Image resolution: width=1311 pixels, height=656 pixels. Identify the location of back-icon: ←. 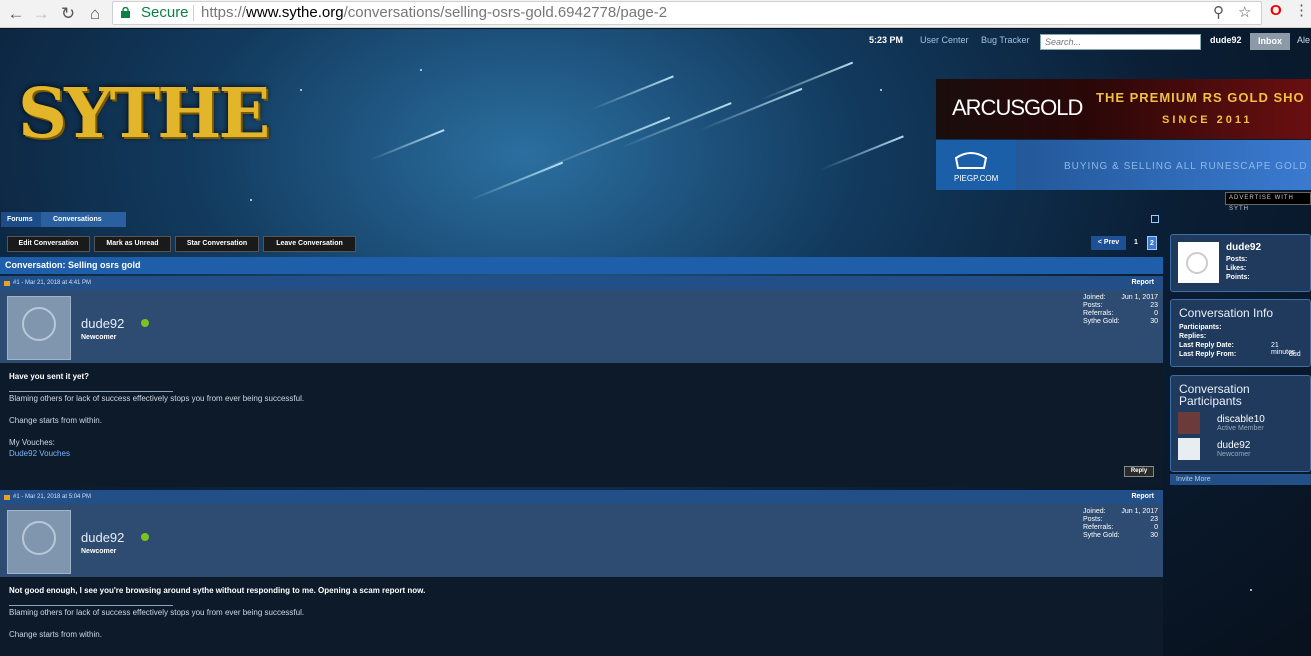
(16, 14).